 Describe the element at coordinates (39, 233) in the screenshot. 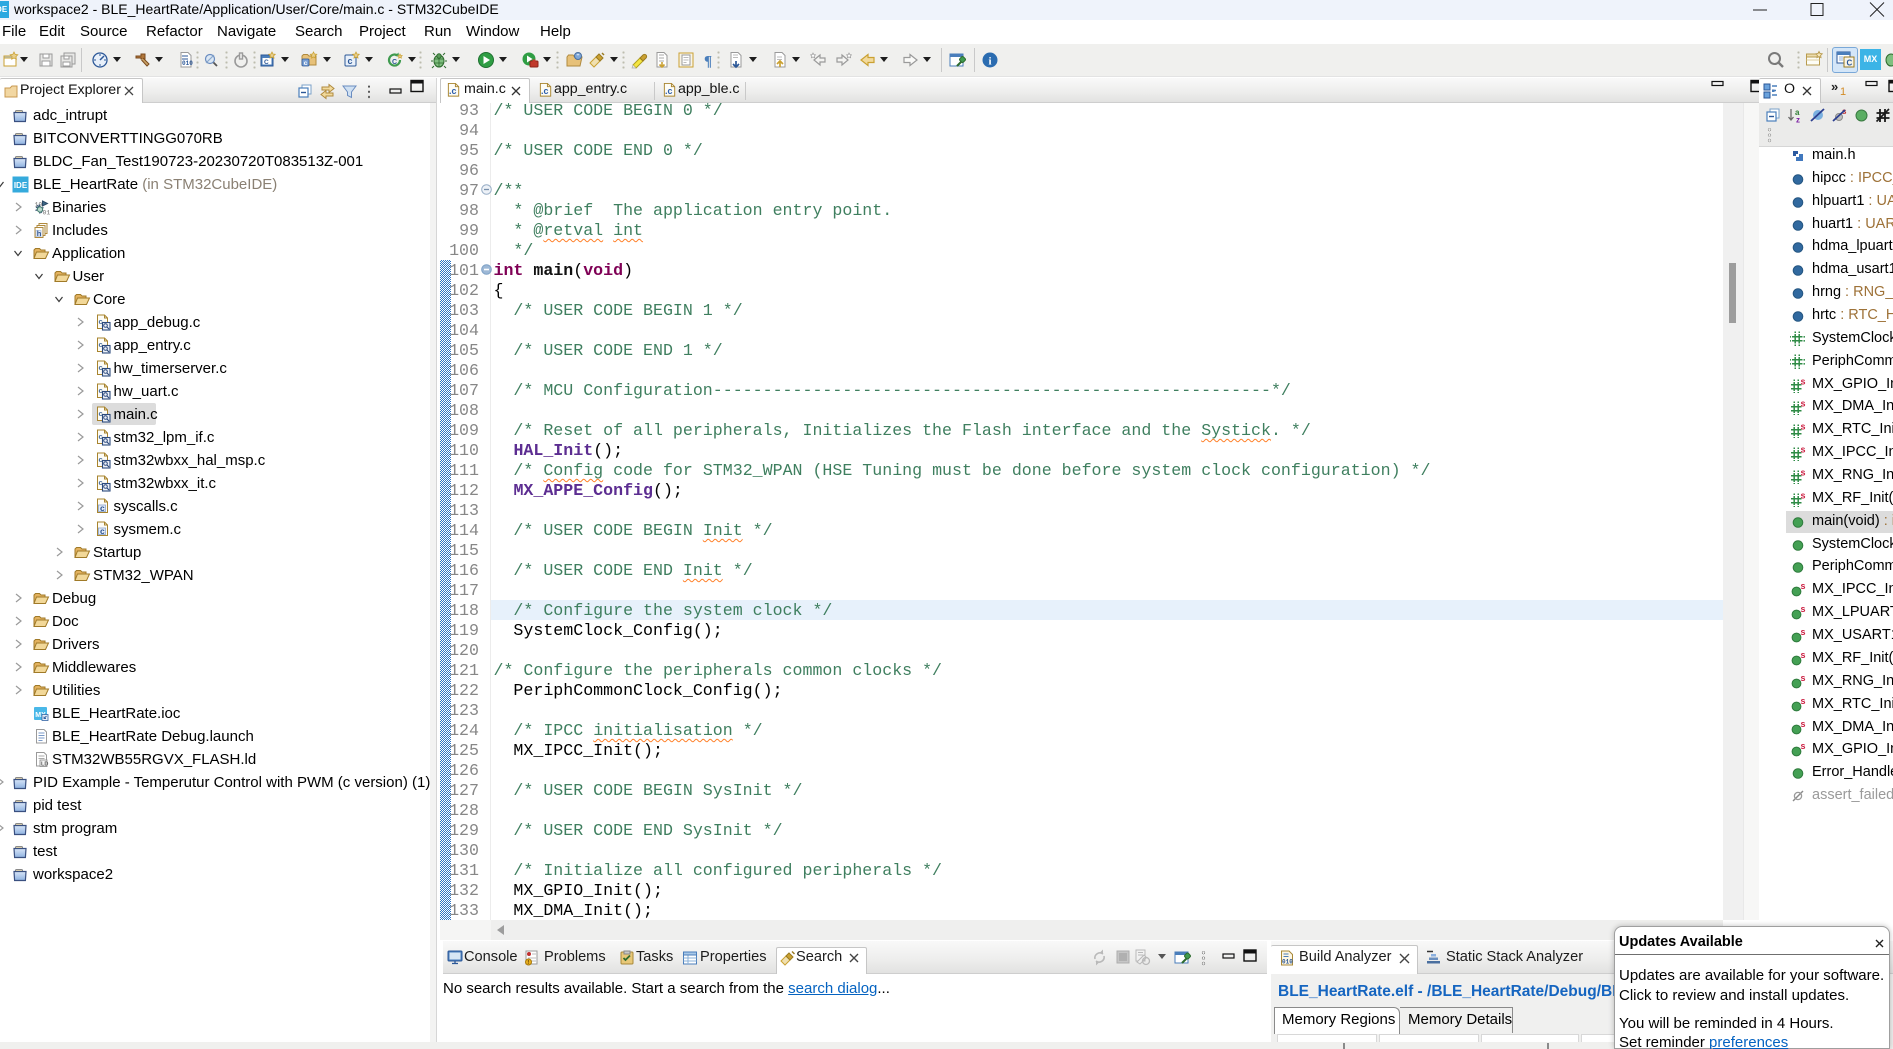

I see `svg-text: h` at that location.